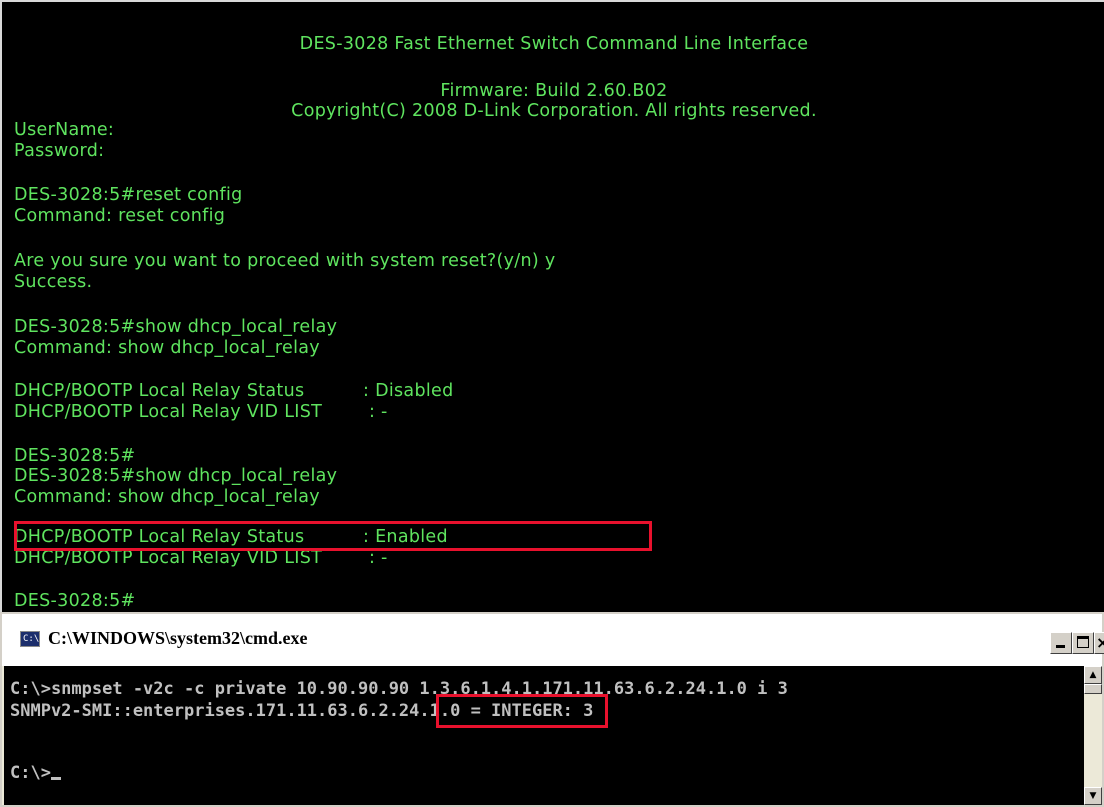 This screenshot has width=1104, height=807. What do you see at coordinates (1083, 643) in the screenshot?
I see `maximize-button` at bounding box center [1083, 643].